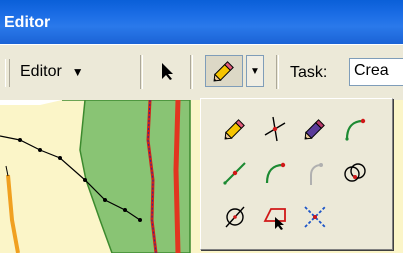 The height and width of the screenshot is (253, 403). What do you see at coordinates (376, 72) in the screenshot?
I see `task-select: Crea` at bounding box center [376, 72].